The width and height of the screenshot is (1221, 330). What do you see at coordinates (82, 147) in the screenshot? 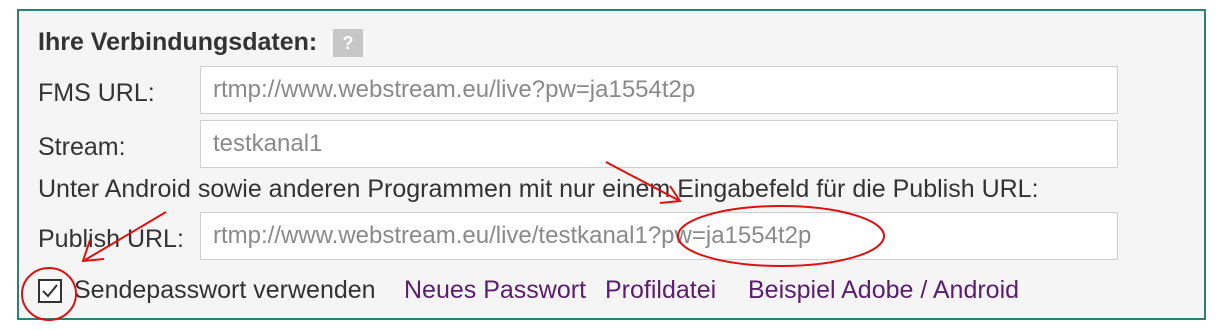
I see `stream-label: Stream:` at bounding box center [82, 147].